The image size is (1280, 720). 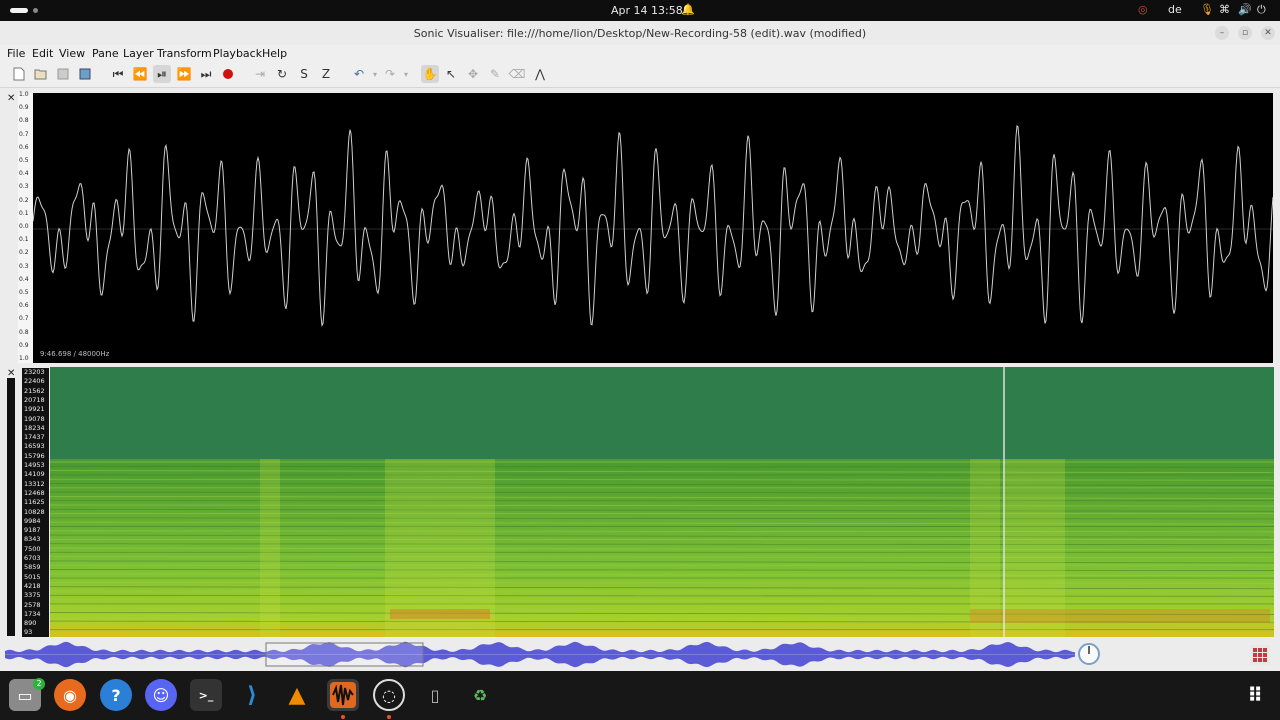 What do you see at coordinates (1255, 695) in the screenshot?
I see `show-apps-icon: ⠿` at bounding box center [1255, 695].